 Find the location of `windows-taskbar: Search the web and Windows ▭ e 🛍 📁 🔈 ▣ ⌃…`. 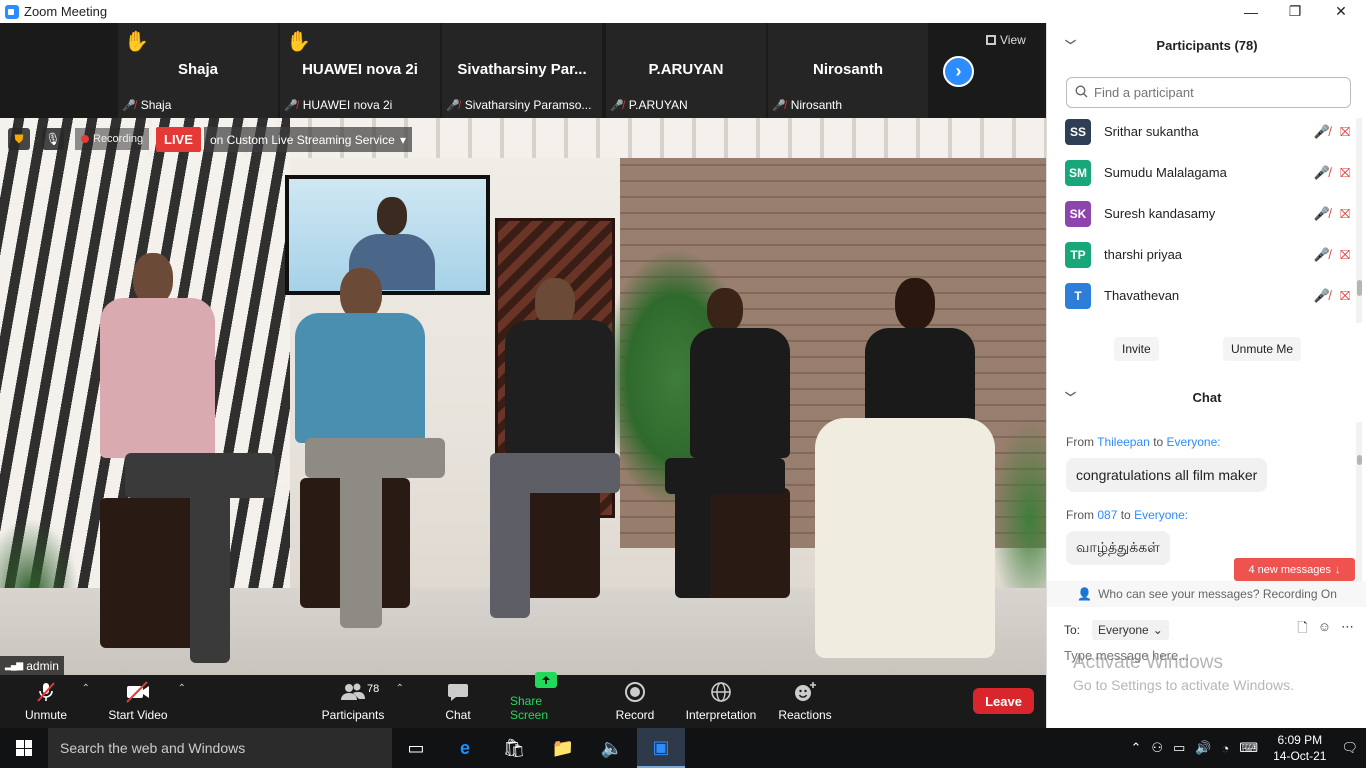

windows-taskbar: Search the web and Windows ▭ e 🛍 📁 🔈 ▣ ⌃… is located at coordinates (683, 748).